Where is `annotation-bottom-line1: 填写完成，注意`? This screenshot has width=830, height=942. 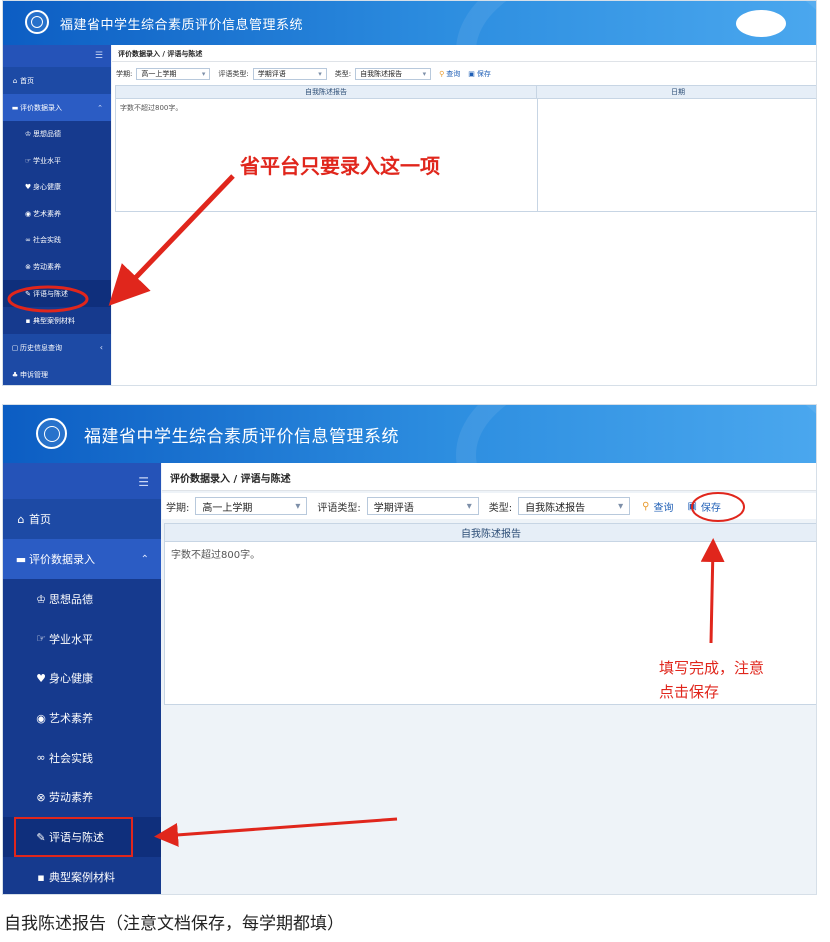
annotation-bottom-line1: 填写完成，注意 is located at coordinates (712, 668).